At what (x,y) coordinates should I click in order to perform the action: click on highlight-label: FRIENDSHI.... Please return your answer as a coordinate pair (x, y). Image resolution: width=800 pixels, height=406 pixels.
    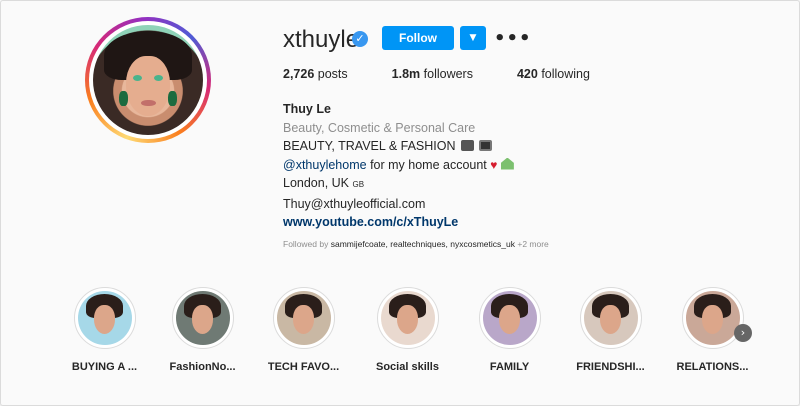
    Looking at the image, I should click on (610, 367).